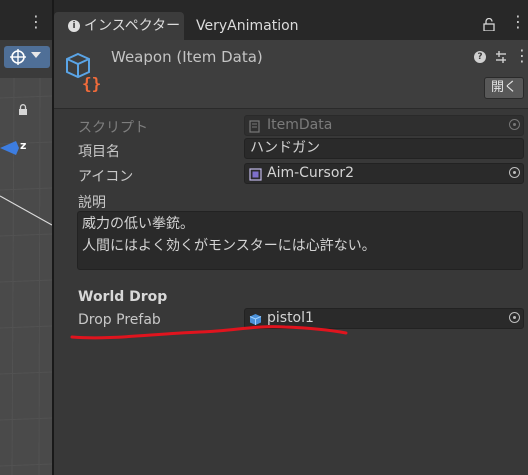  Describe the element at coordinates (36, 55) in the screenshot. I see `chevron-down-icon` at that location.